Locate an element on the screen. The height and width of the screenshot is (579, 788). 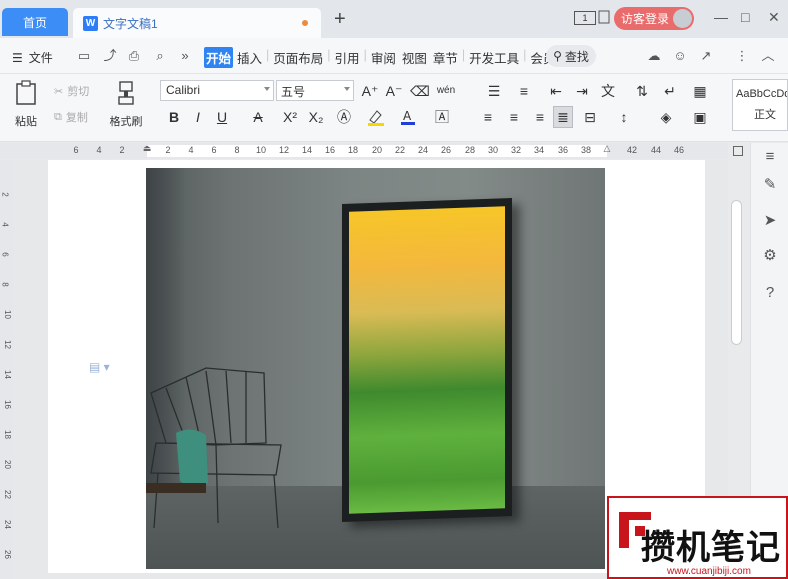
share-export-icon: ⤴ is located at coordinates (110, 56).